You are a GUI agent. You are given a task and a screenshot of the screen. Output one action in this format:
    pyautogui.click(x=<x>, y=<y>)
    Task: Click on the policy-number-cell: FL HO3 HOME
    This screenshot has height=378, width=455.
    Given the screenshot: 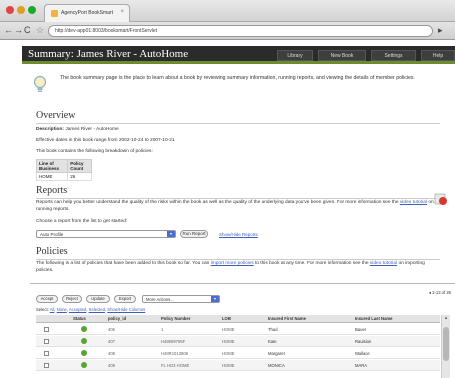 What is the action you would take?
    pyautogui.click(x=175, y=365)
    